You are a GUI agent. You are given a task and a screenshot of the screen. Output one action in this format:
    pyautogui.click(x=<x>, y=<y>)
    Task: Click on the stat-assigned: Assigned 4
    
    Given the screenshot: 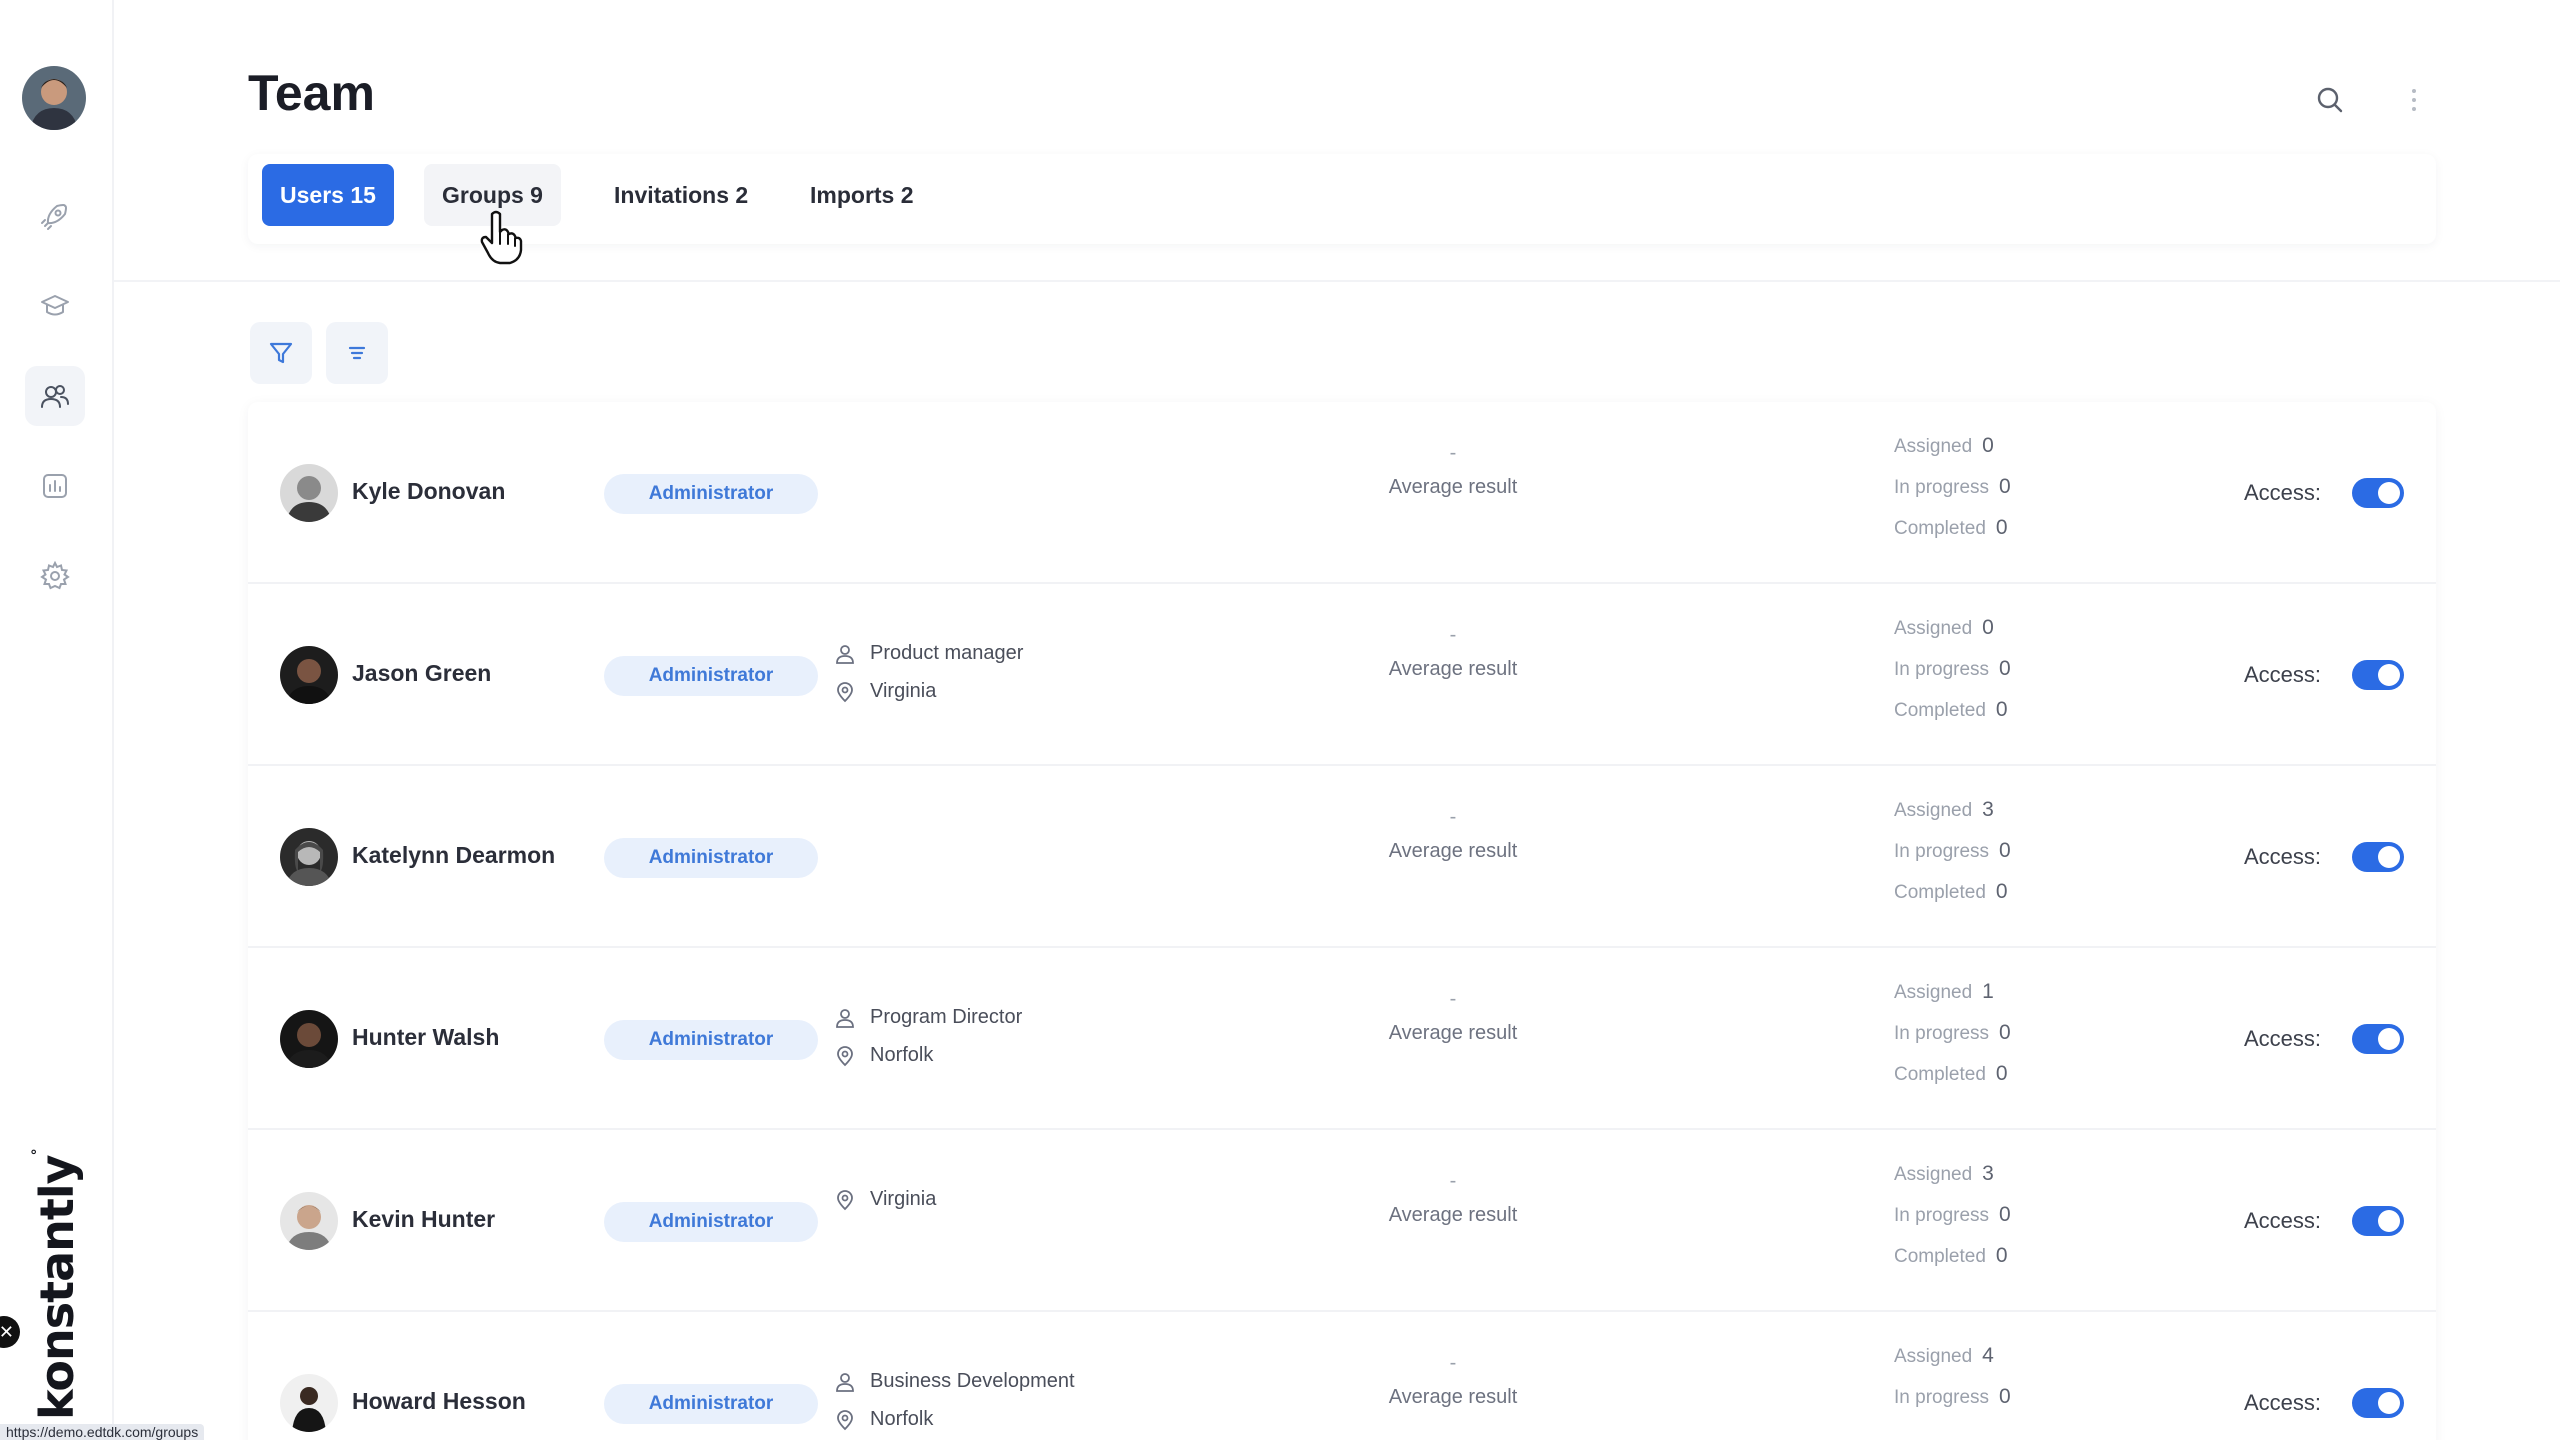 What is the action you would take?
    pyautogui.click(x=1944, y=1355)
    